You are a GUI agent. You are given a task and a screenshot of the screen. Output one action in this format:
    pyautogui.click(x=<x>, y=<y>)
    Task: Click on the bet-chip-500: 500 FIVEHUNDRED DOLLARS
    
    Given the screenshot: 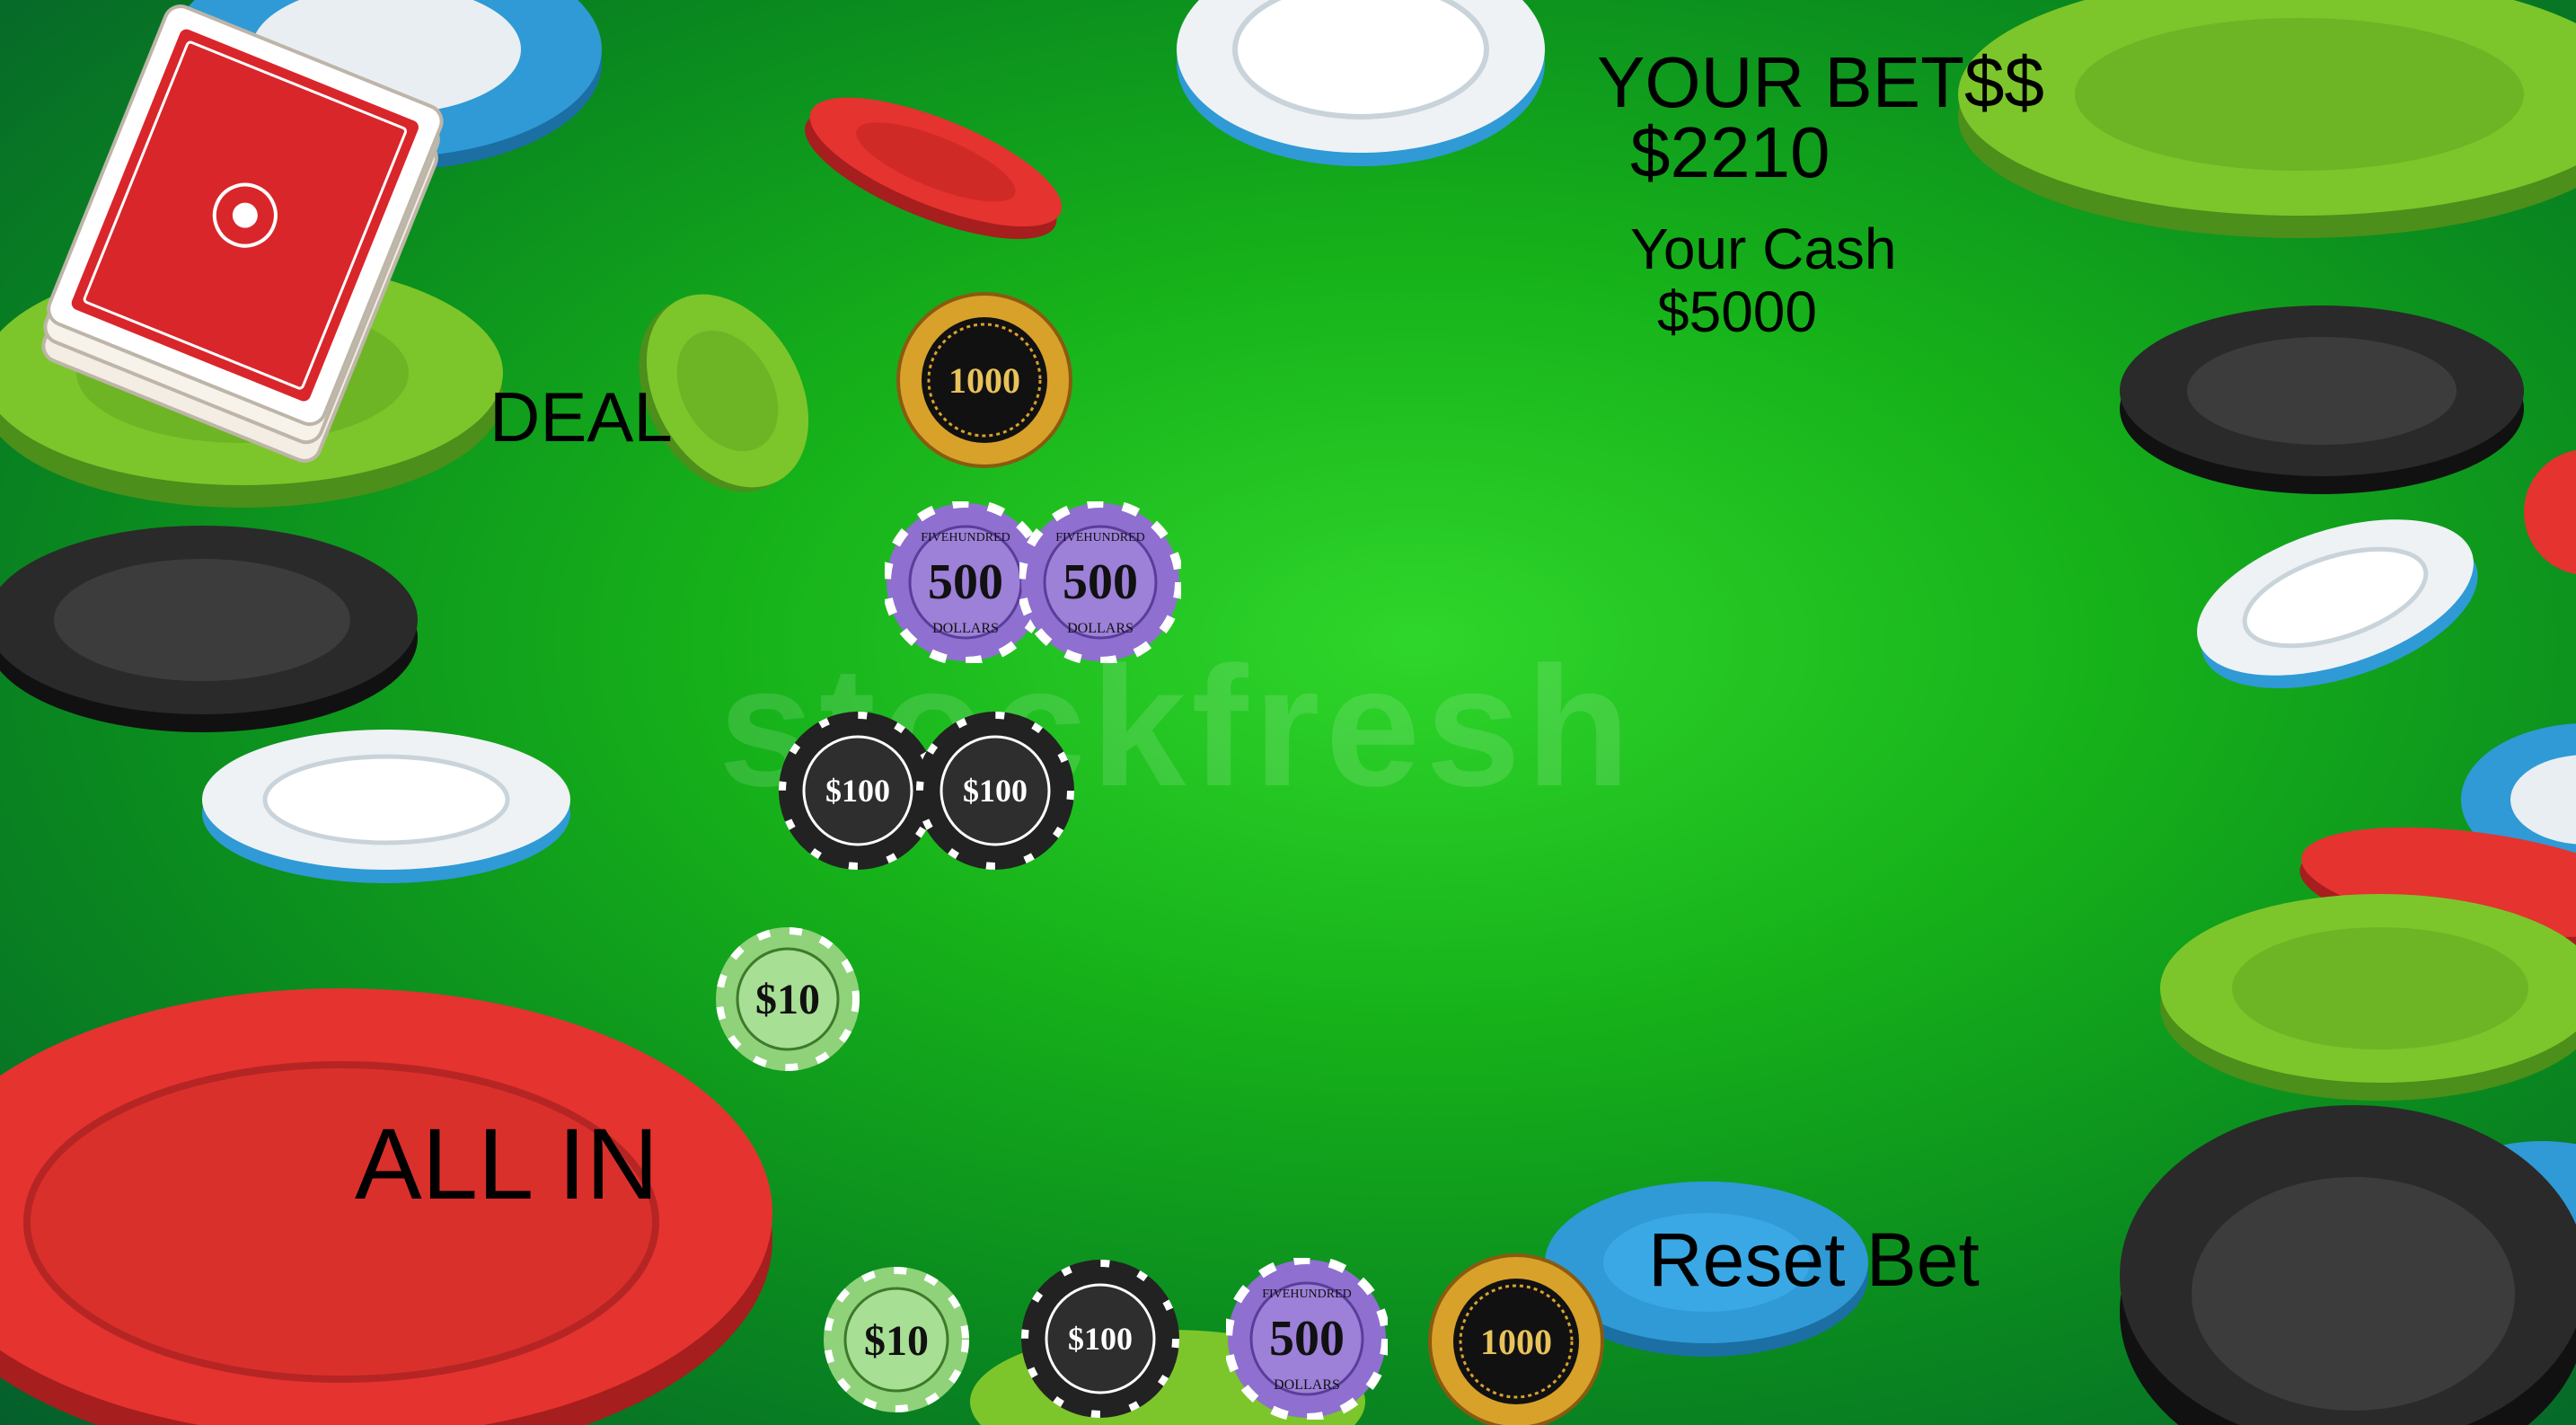 What is the action you would take?
    pyautogui.click(x=1100, y=582)
    